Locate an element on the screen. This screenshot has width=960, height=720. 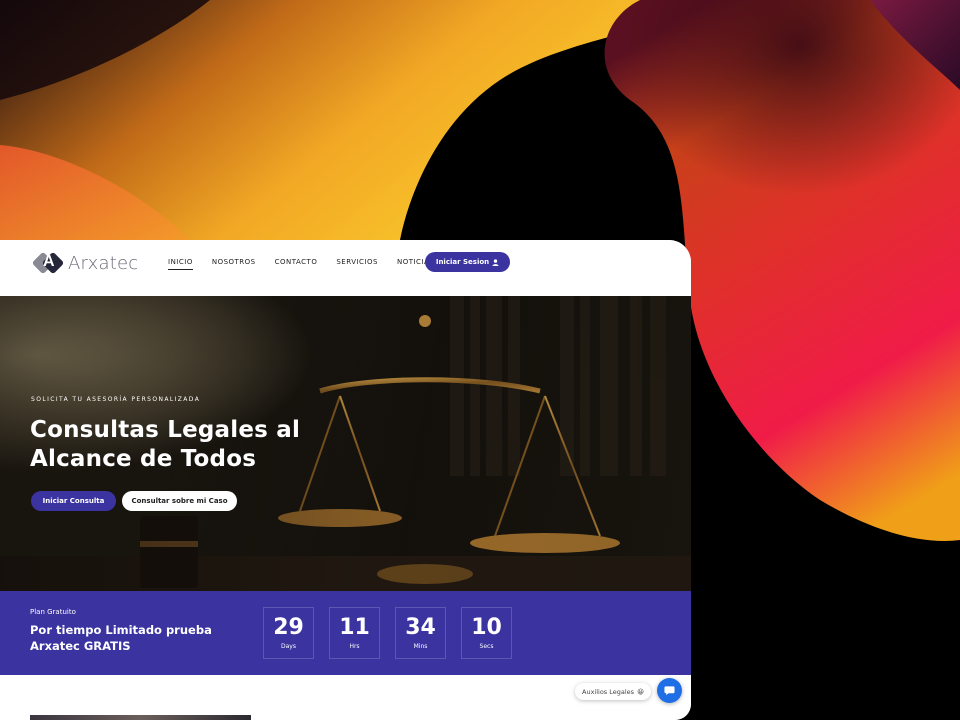
chat-open-button is located at coordinates (669, 690).